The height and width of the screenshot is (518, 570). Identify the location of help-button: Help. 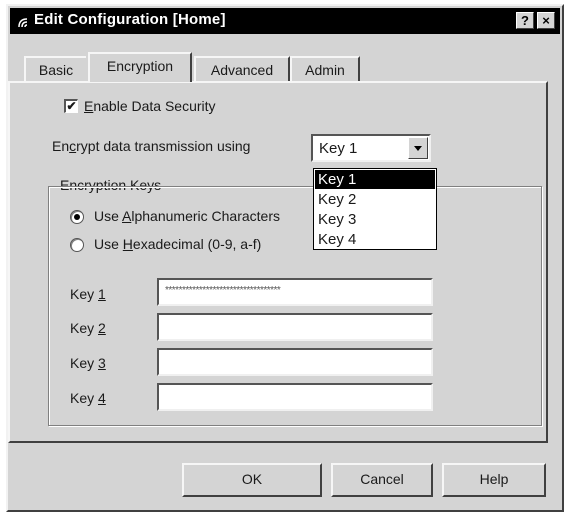
(494, 480).